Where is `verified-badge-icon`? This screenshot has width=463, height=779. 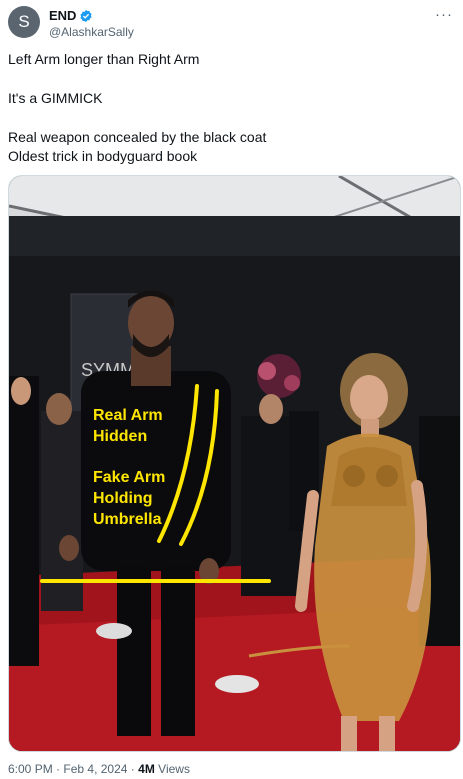
verified-badge-icon is located at coordinates (86, 15).